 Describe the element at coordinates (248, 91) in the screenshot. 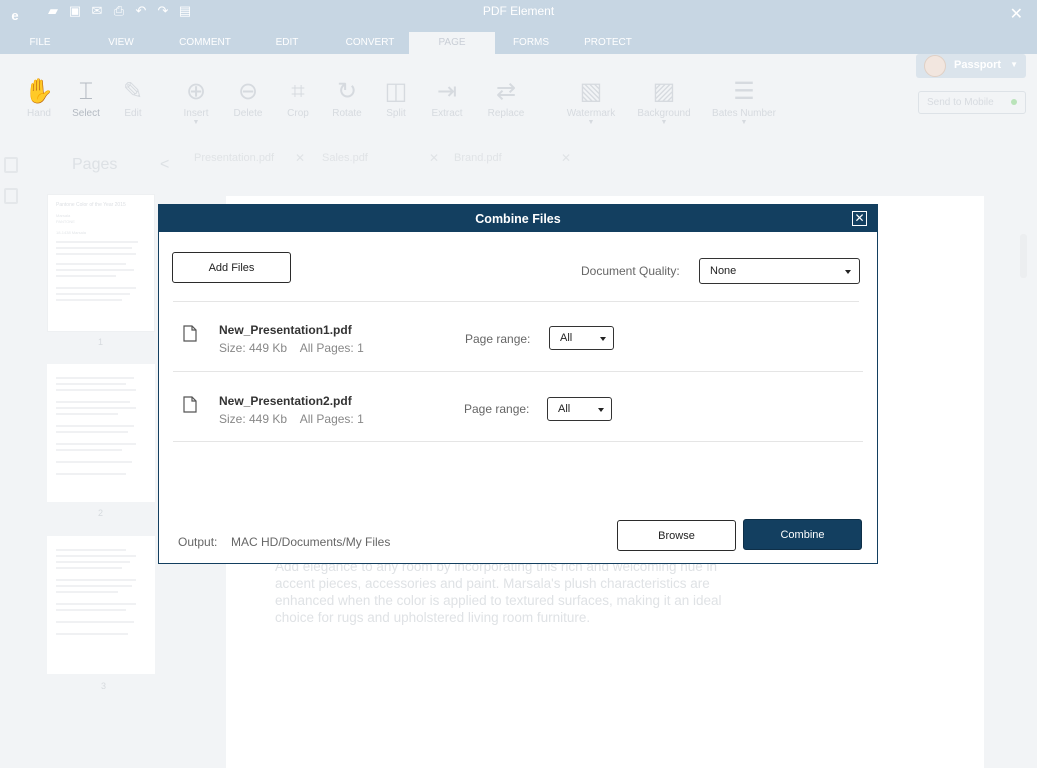

I see `delete-page-icon: ⊖` at that location.